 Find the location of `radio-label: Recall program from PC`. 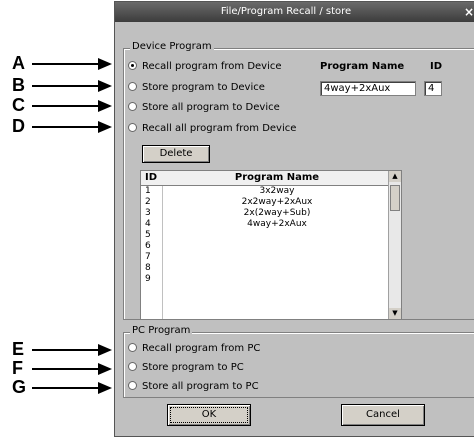

radio-label: Recall program from PC is located at coordinates (201, 348).